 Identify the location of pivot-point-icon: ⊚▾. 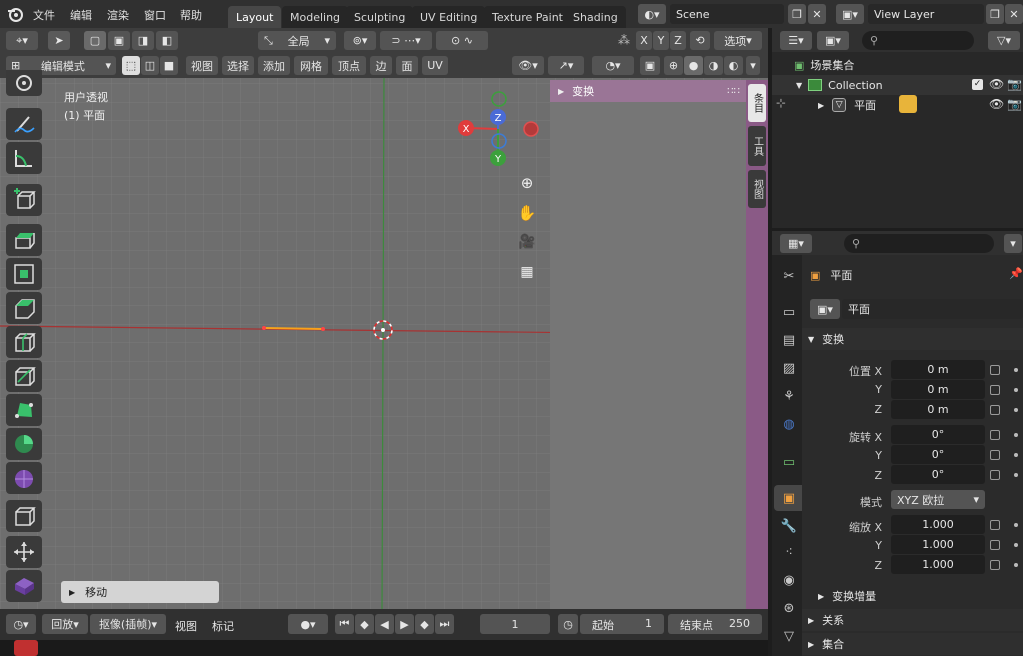
(360, 40).